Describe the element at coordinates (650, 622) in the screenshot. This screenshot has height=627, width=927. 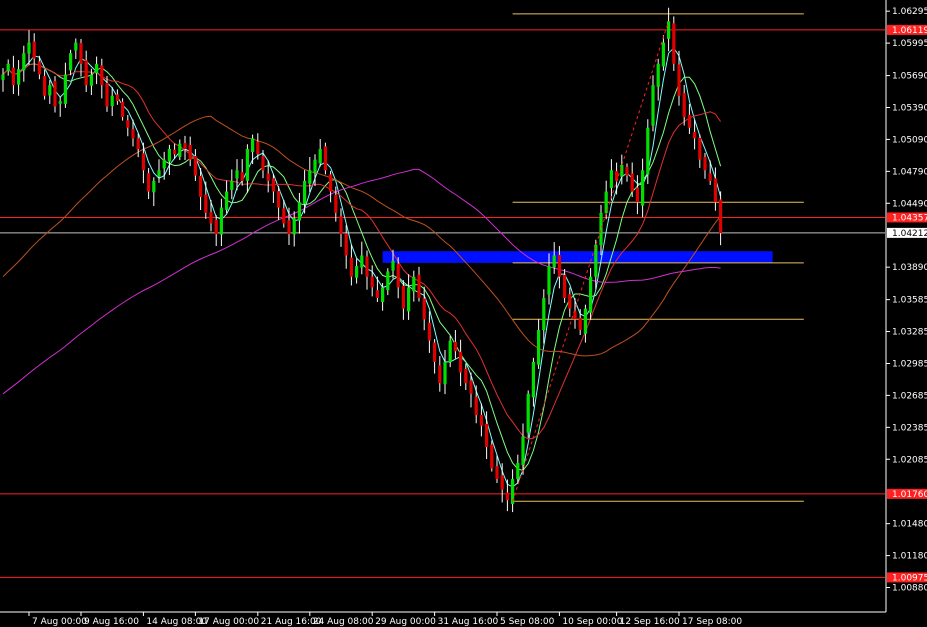
I see `x-tick-label: 12 Sep 16:00` at that location.